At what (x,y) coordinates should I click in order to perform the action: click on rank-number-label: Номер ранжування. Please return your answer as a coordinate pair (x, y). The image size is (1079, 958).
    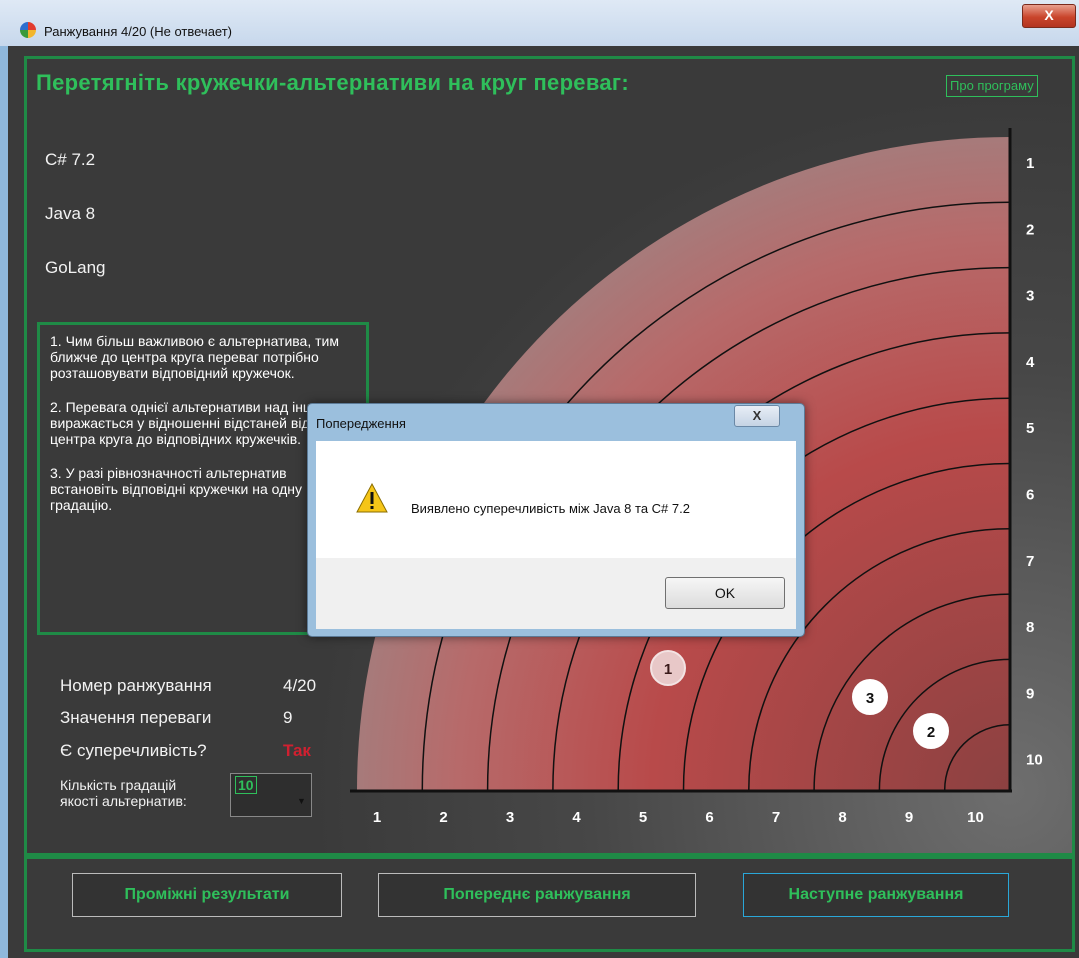
    Looking at the image, I should click on (136, 685).